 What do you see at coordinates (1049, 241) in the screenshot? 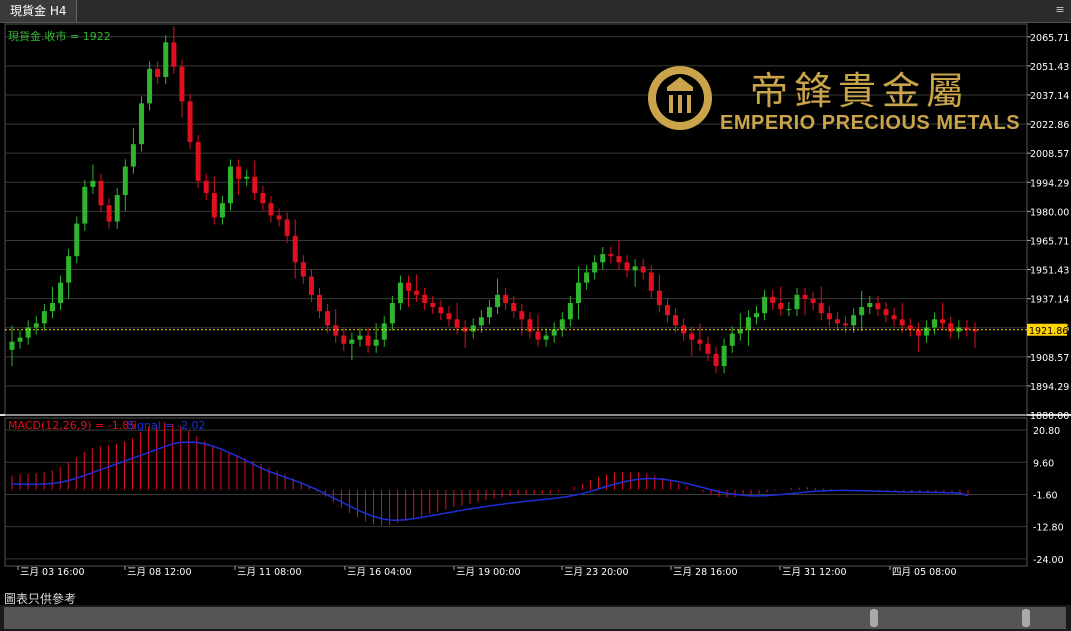
I see `price-tick-label: 1965.71` at bounding box center [1049, 241].